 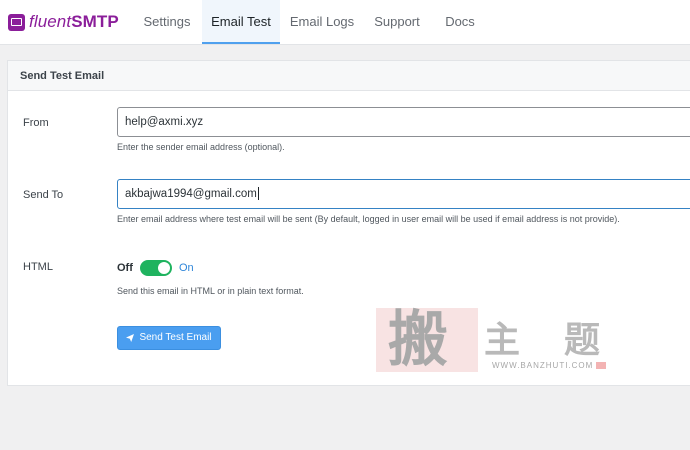 I want to click on html-toggle-switch, so click(x=156, y=268).